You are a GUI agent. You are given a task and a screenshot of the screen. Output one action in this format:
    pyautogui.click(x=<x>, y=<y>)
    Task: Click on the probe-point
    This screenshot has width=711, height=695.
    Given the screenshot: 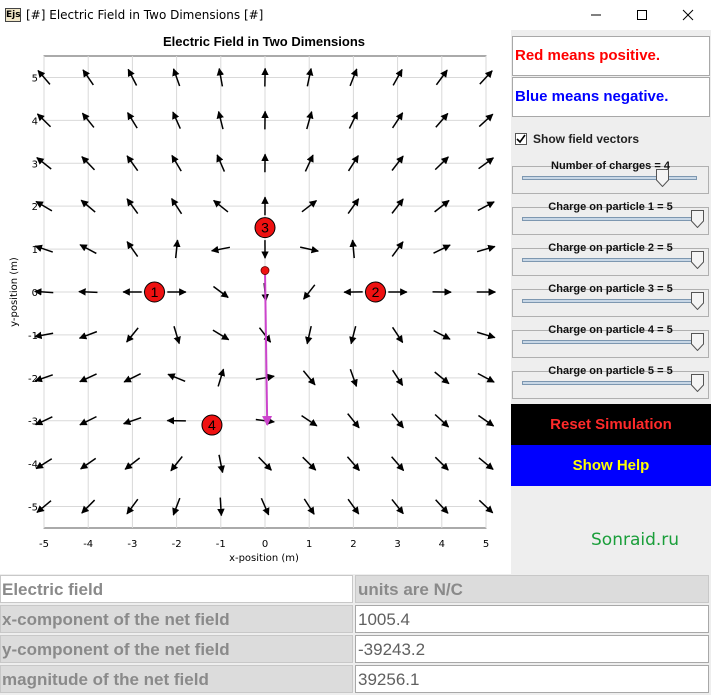 What is the action you would take?
    pyautogui.click(x=265, y=270)
    